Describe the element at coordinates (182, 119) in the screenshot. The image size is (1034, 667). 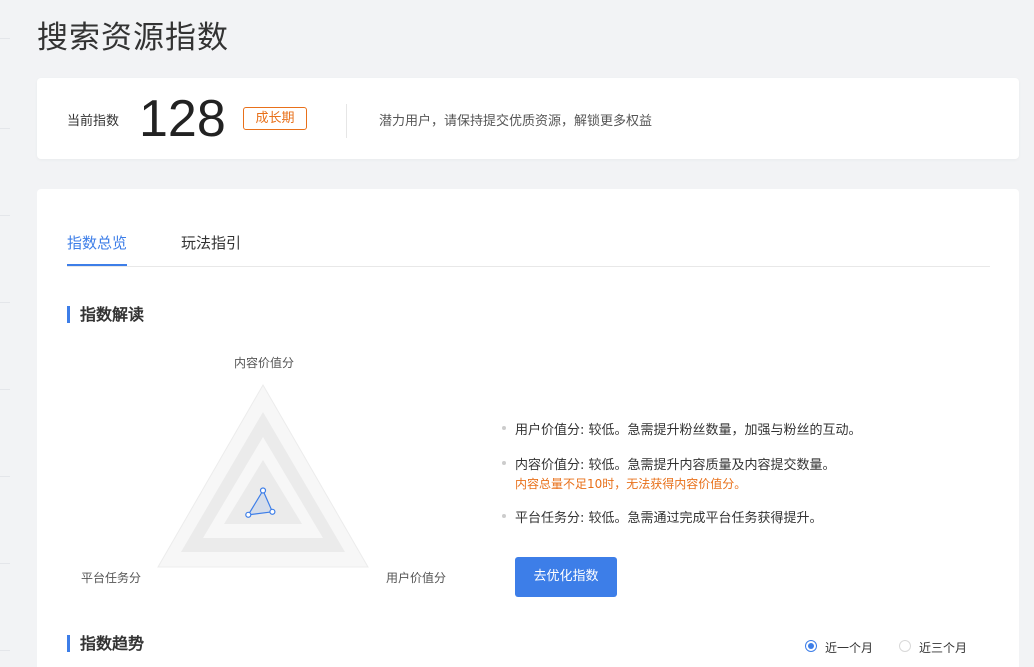
I see `current-index-value: 128` at that location.